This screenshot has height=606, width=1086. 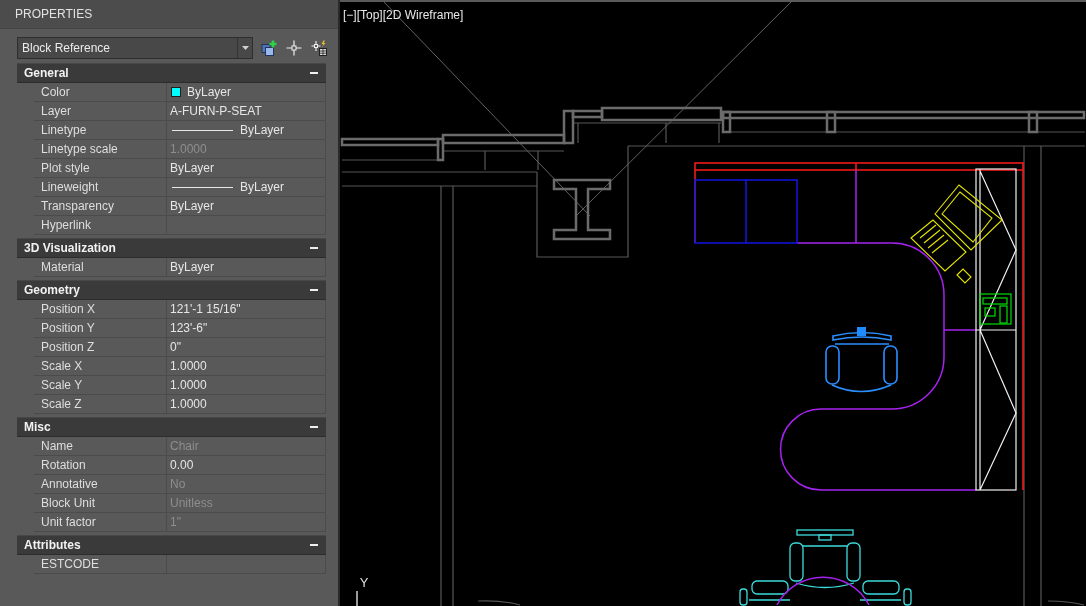 What do you see at coordinates (246, 465) in the screenshot?
I see `value-field: 0.00` at bounding box center [246, 465].